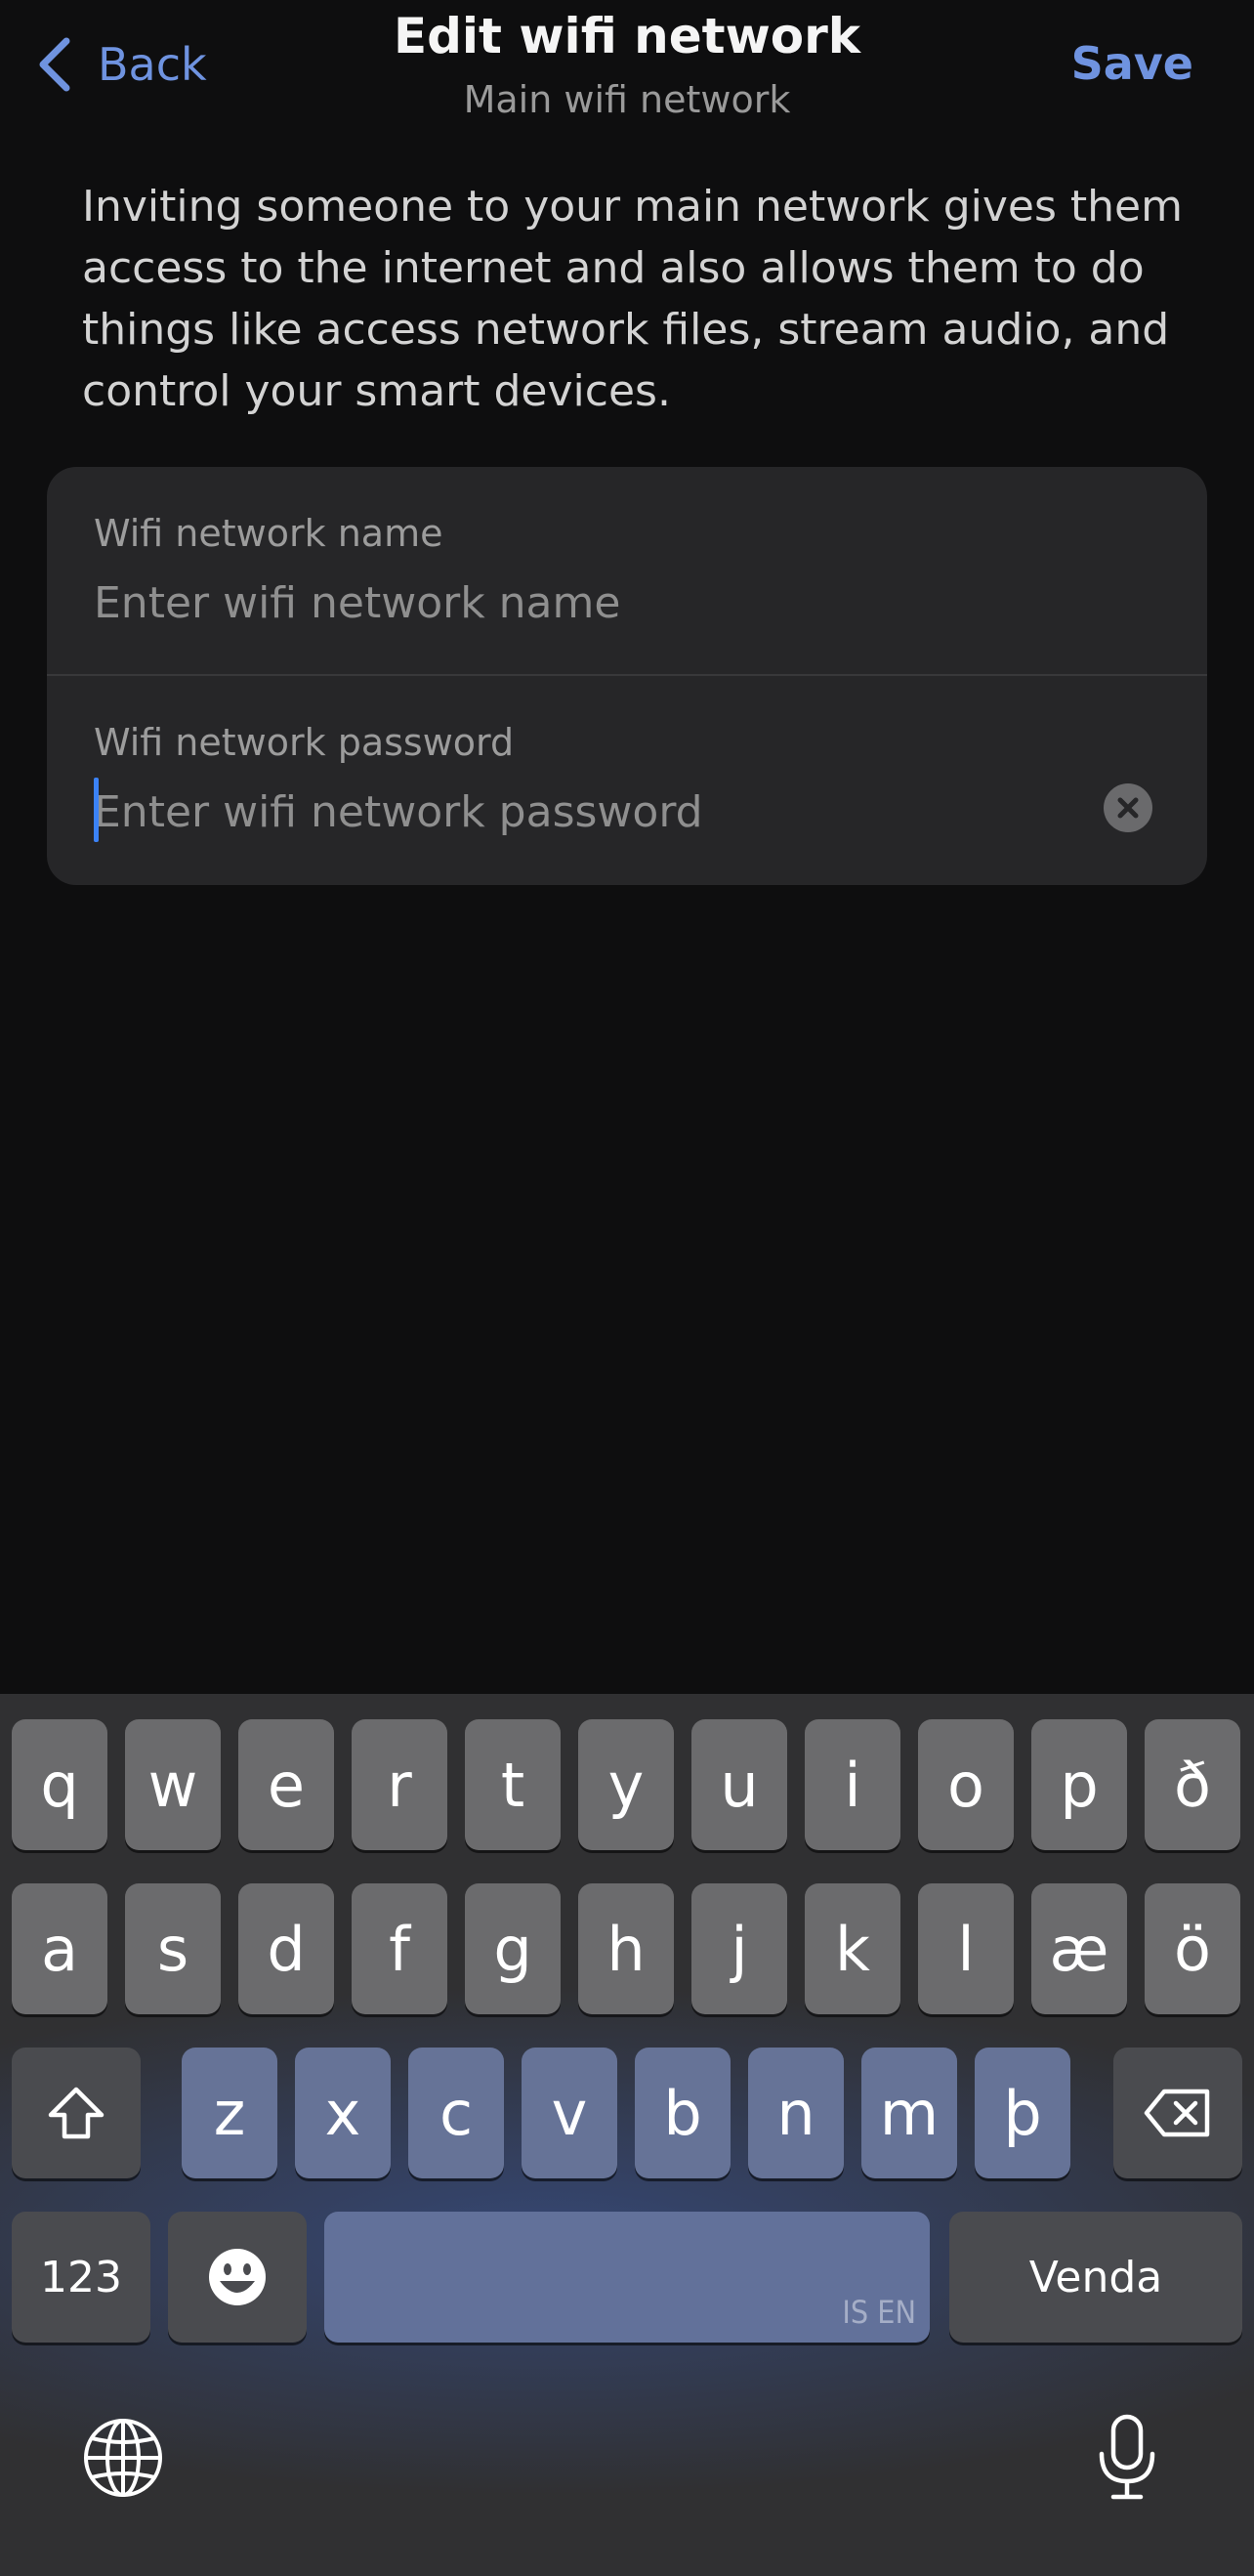  I want to click on key-j: j, so click(739, 1948).